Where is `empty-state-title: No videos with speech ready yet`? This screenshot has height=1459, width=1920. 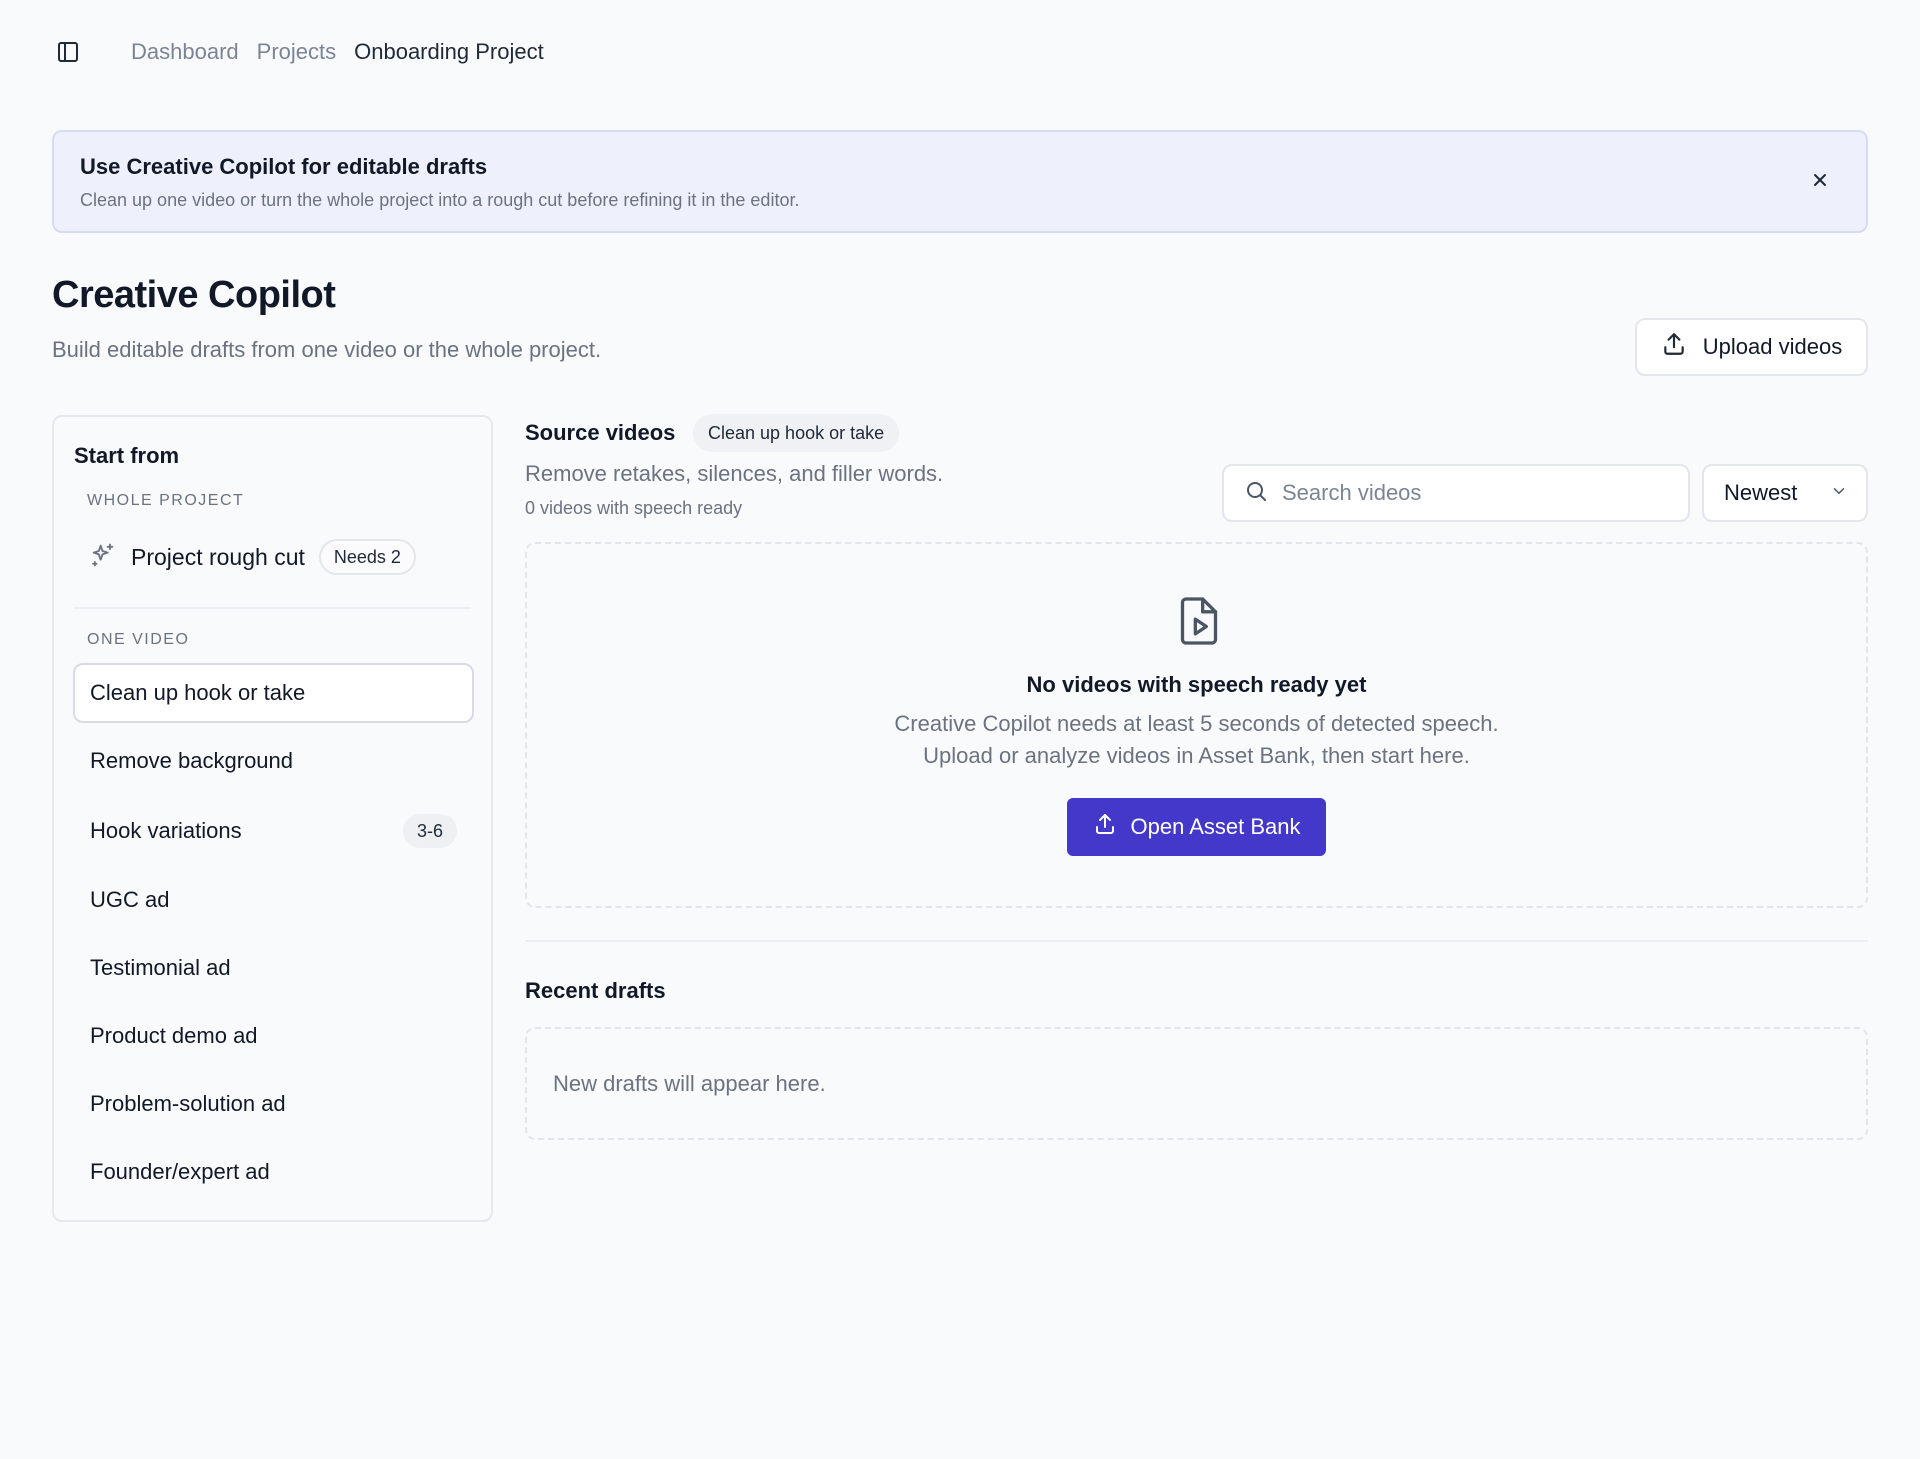 empty-state-title: No videos with speech ready yet is located at coordinates (1196, 684).